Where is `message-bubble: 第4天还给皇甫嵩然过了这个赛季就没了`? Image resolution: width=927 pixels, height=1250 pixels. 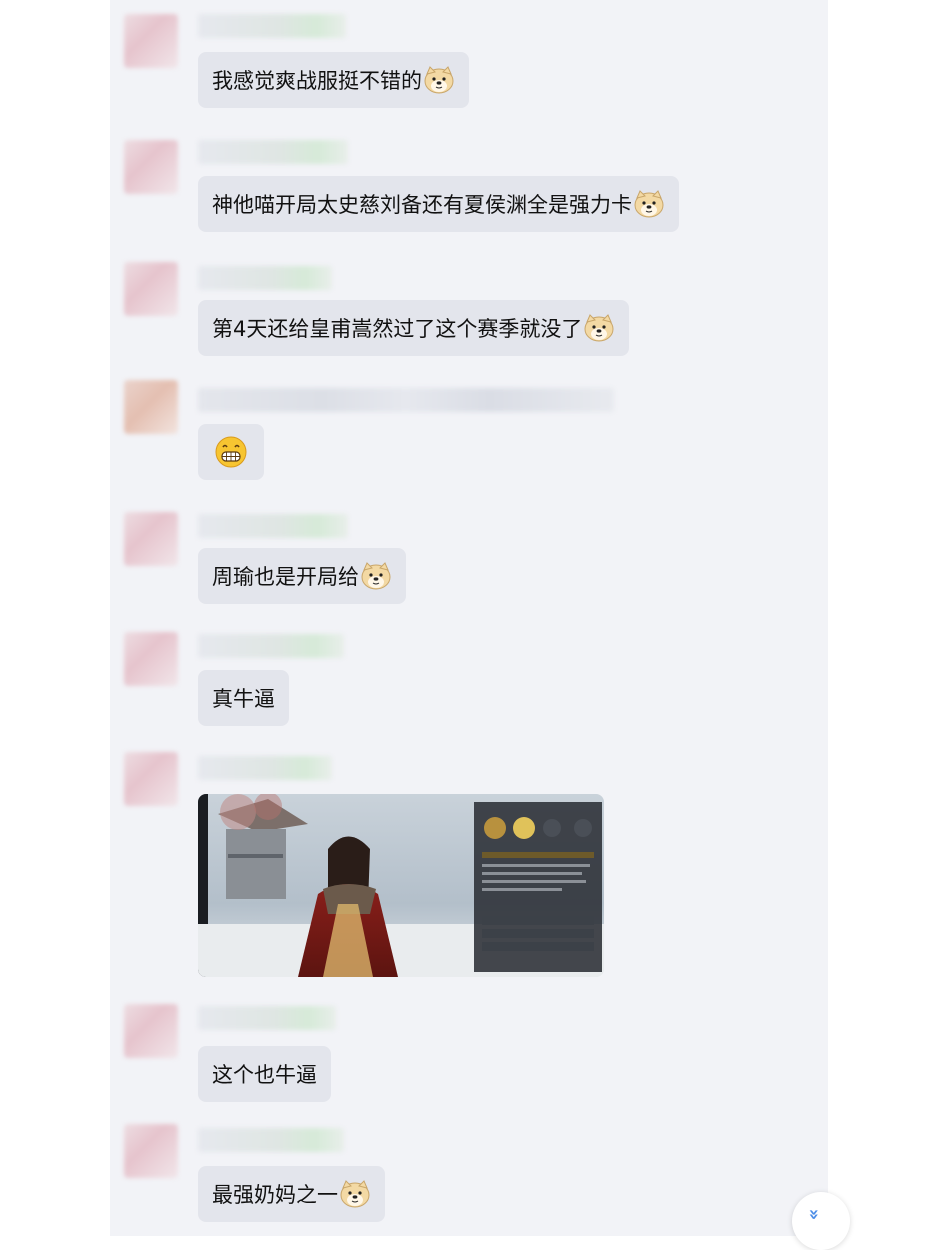 message-bubble: 第4天还给皇甫嵩然过了这个赛季就没了 is located at coordinates (414, 328).